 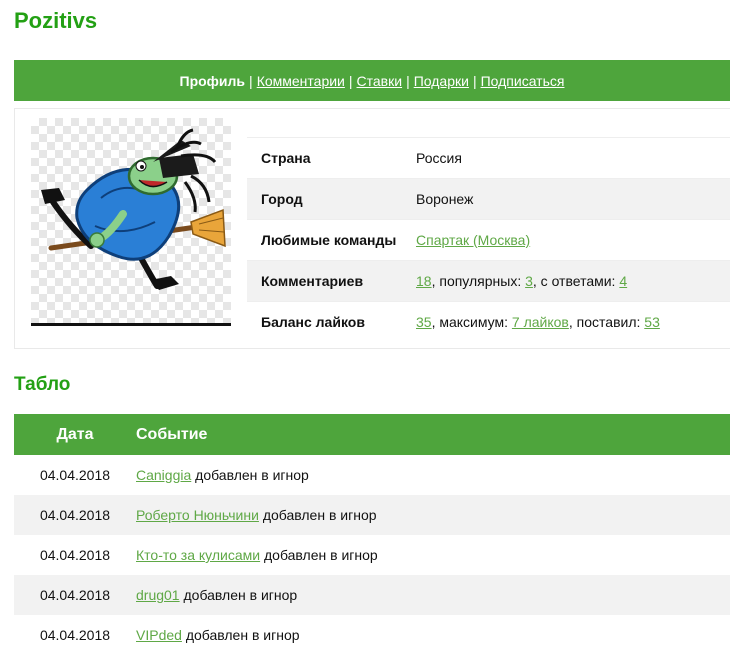 What do you see at coordinates (573, 240) in the screenshot?
I see `info-value: Спартак (Москва)` at bounding box center [573, 240].